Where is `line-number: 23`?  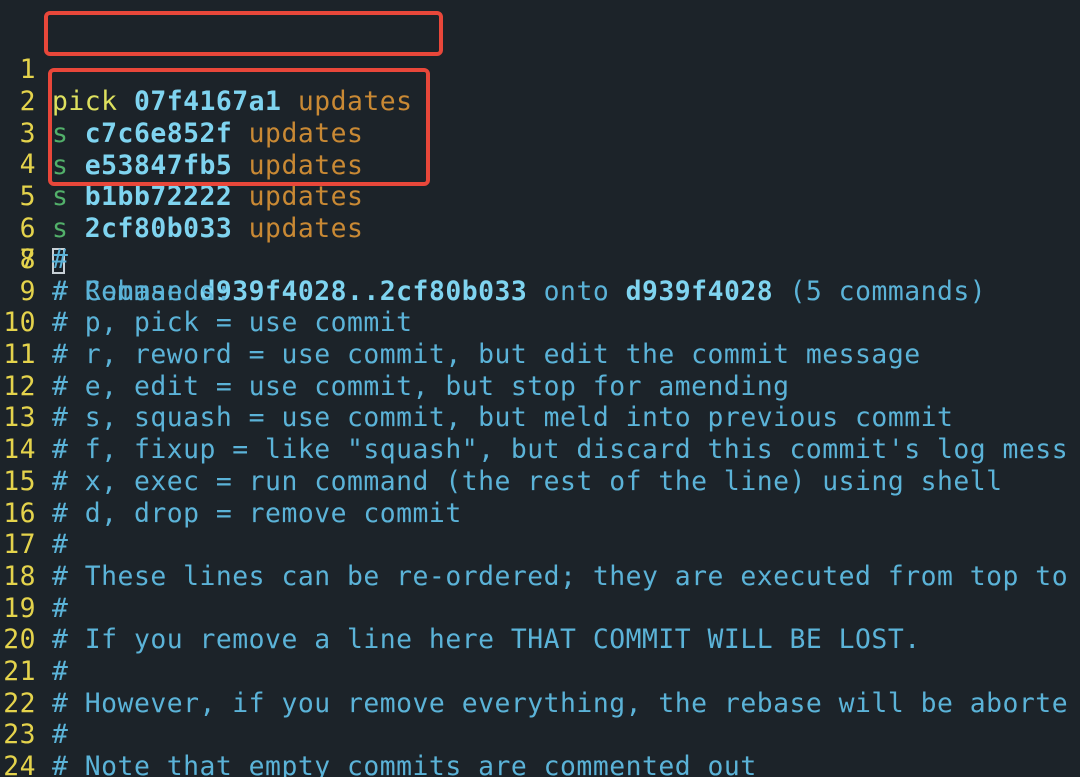 line-number: 23 is located at coordinates (19, 734).